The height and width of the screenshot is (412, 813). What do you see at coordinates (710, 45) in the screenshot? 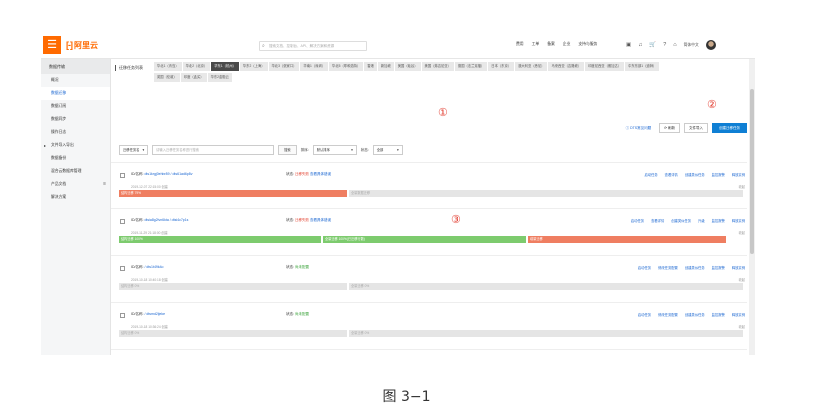
I see `avatar` at bounding box center [710, 45].